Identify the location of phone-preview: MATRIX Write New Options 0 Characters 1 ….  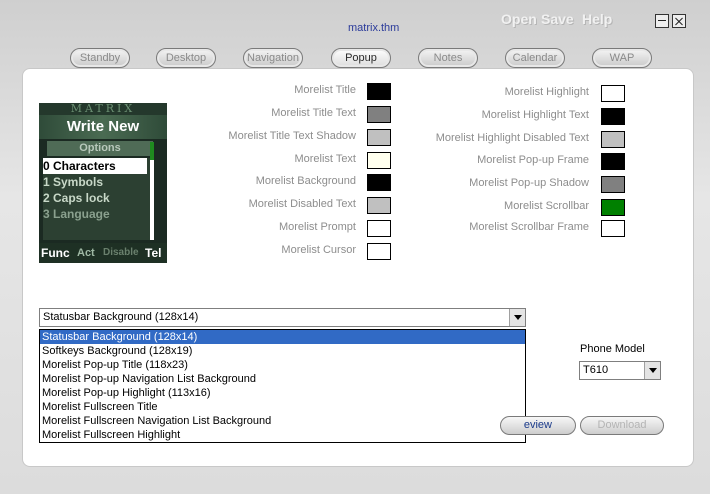
(103, 183).